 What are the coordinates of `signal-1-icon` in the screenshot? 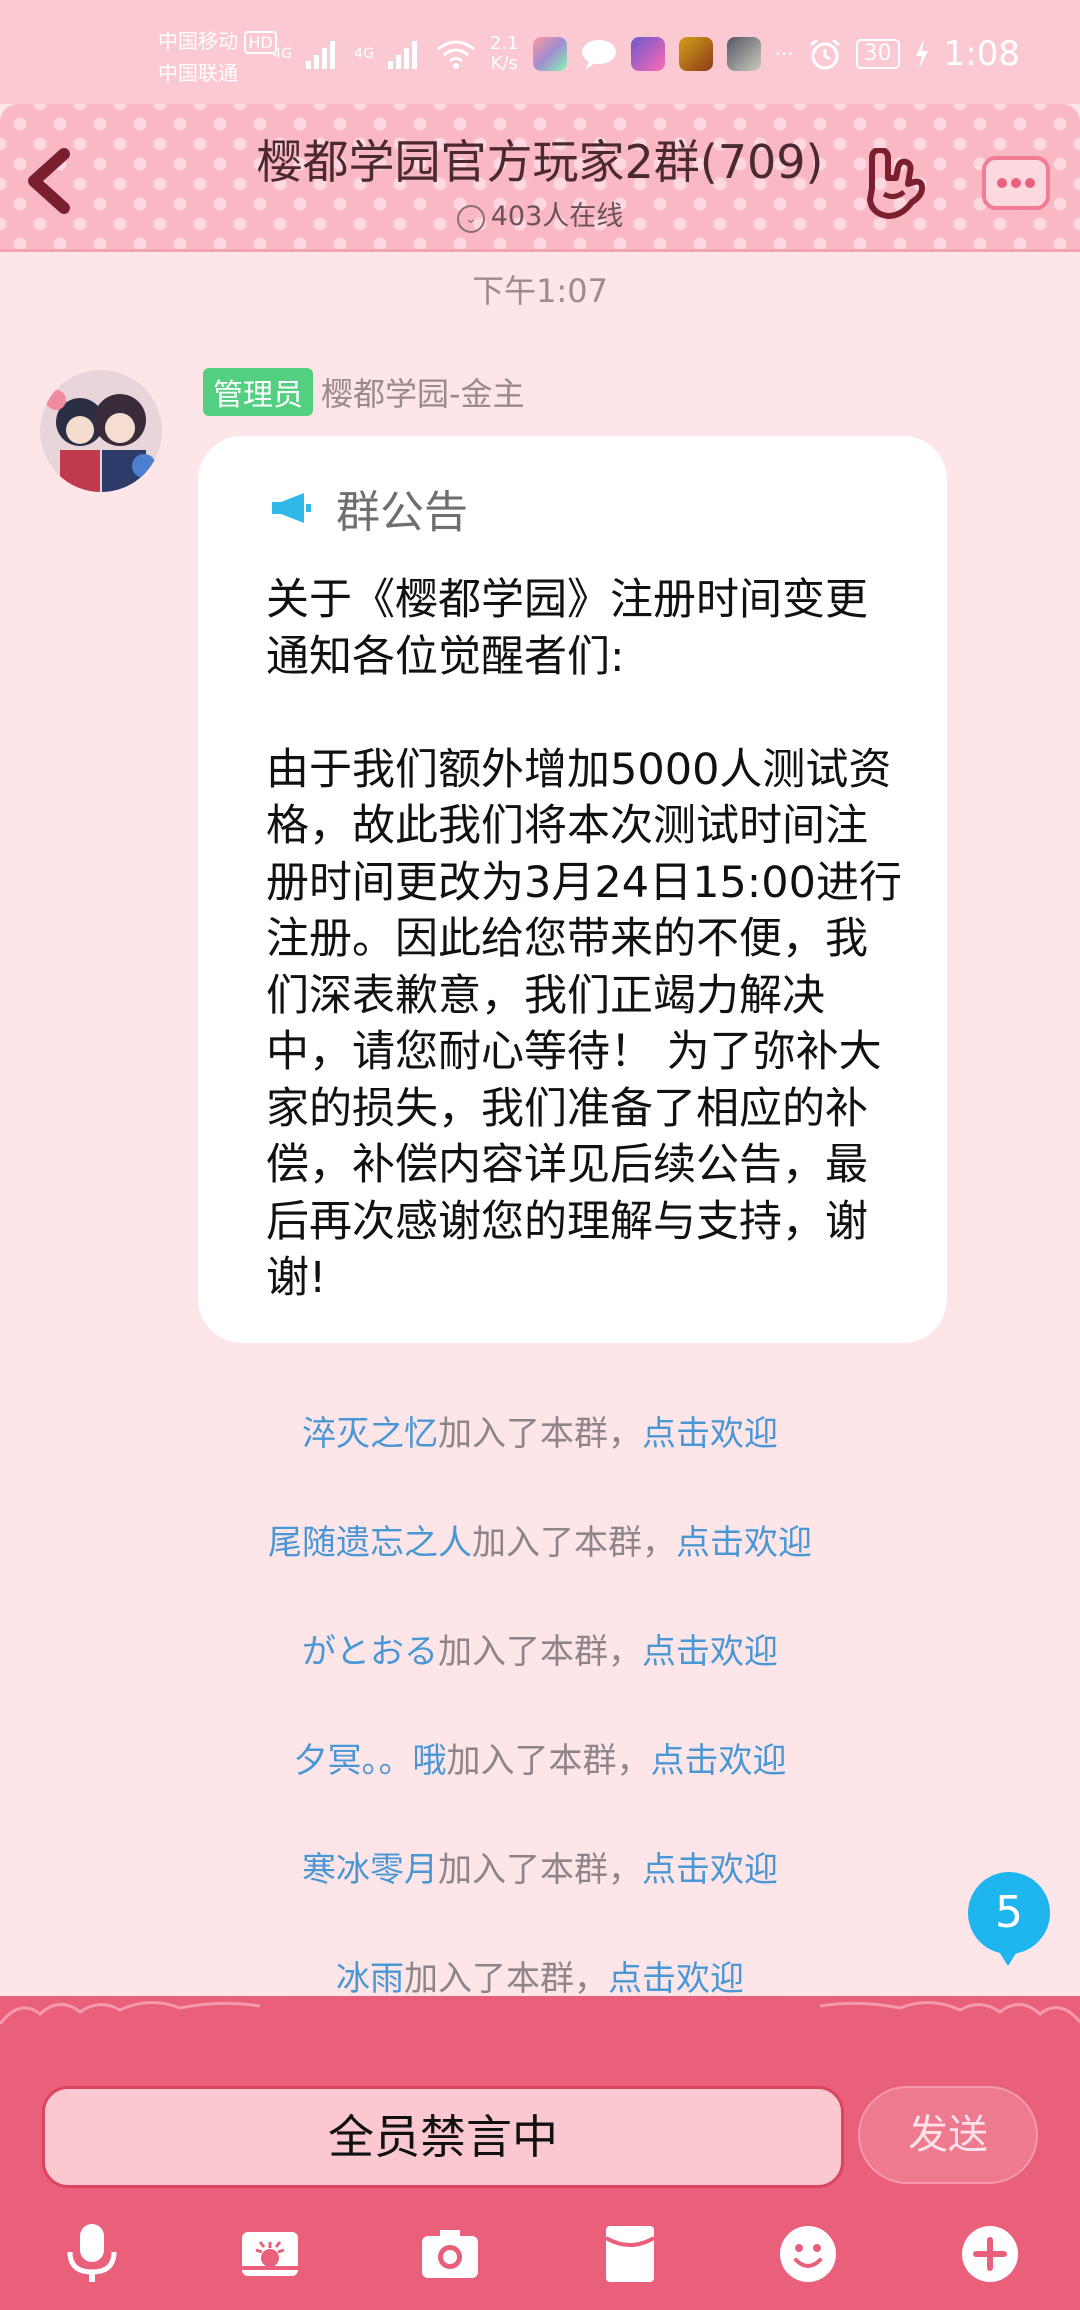 It's located at (321, 55).